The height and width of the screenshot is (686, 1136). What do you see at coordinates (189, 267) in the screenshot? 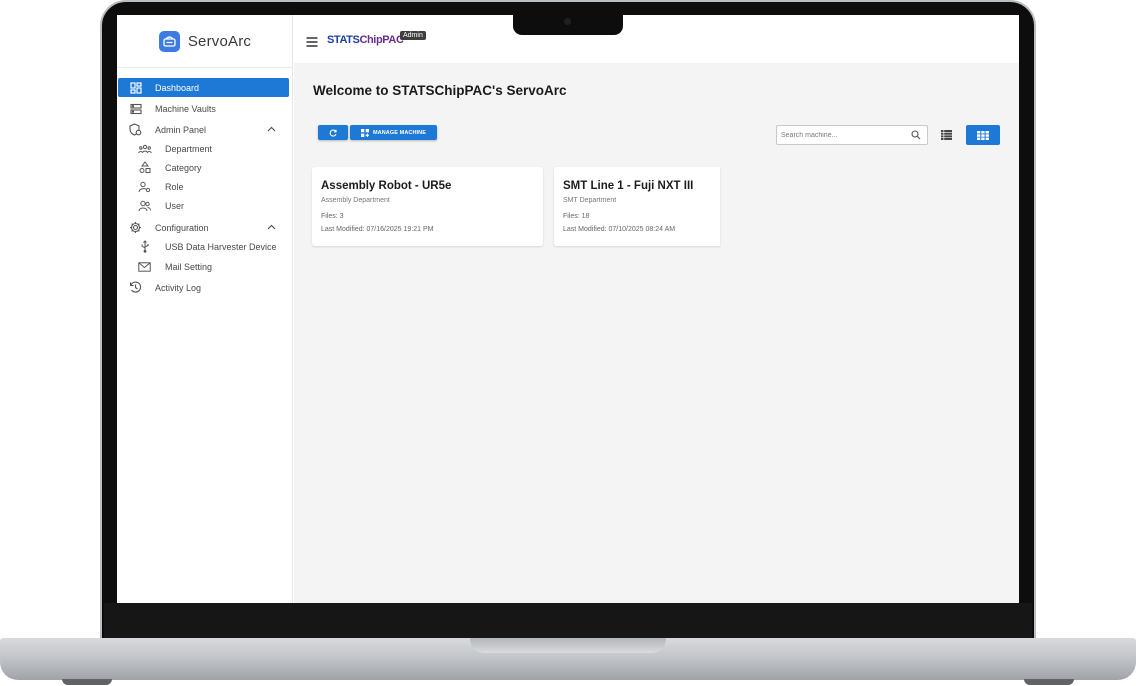
I see `sidebar-item-label: Mail Setting` at bounding box center [189, 267].